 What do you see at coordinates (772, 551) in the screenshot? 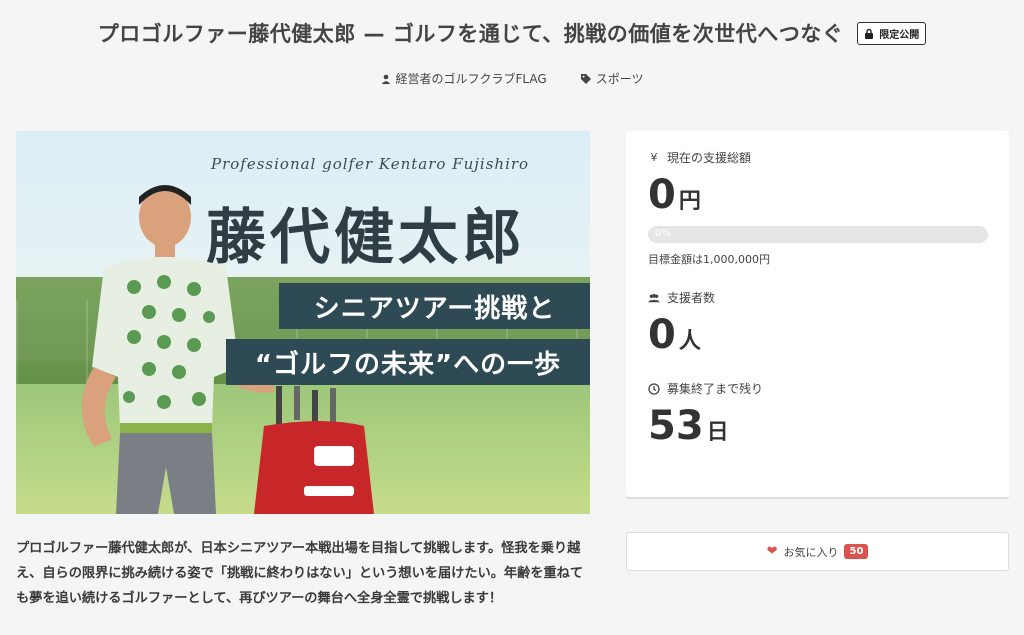
I see `heart-icon: ❤` at bounding box center [772, 551].